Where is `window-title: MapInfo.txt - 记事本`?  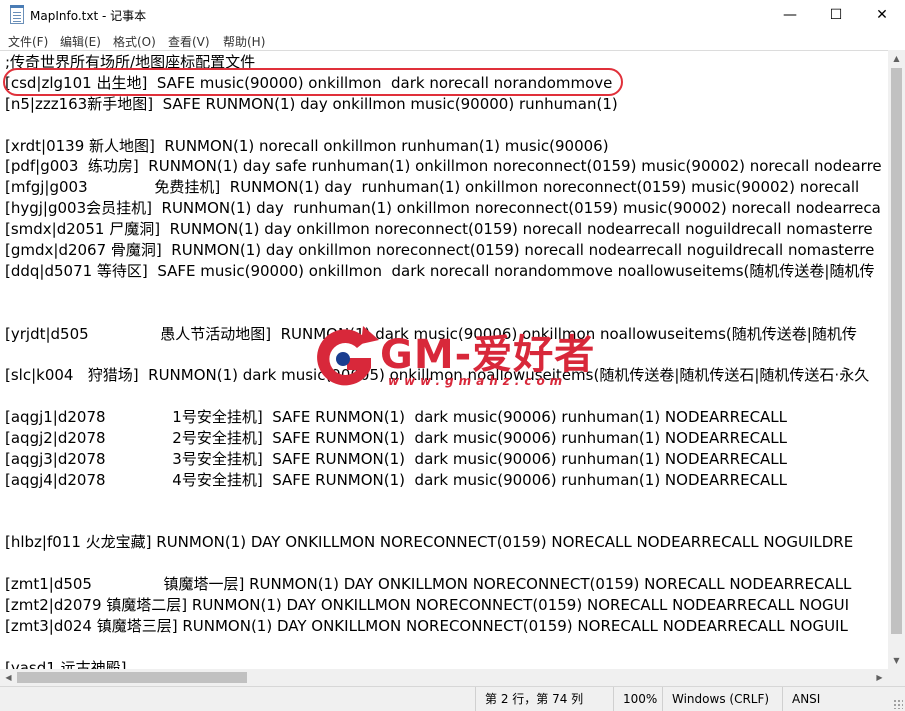 window-title: MapInfo.txt - 记事本 is located at coordinates (88, 16).